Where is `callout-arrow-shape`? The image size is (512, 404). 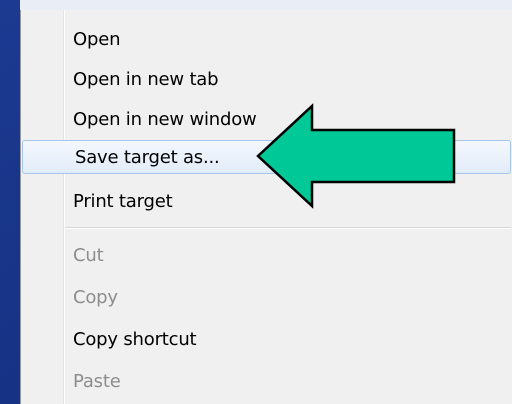
callout-arrow-shape is located at coordinates (356, 156).